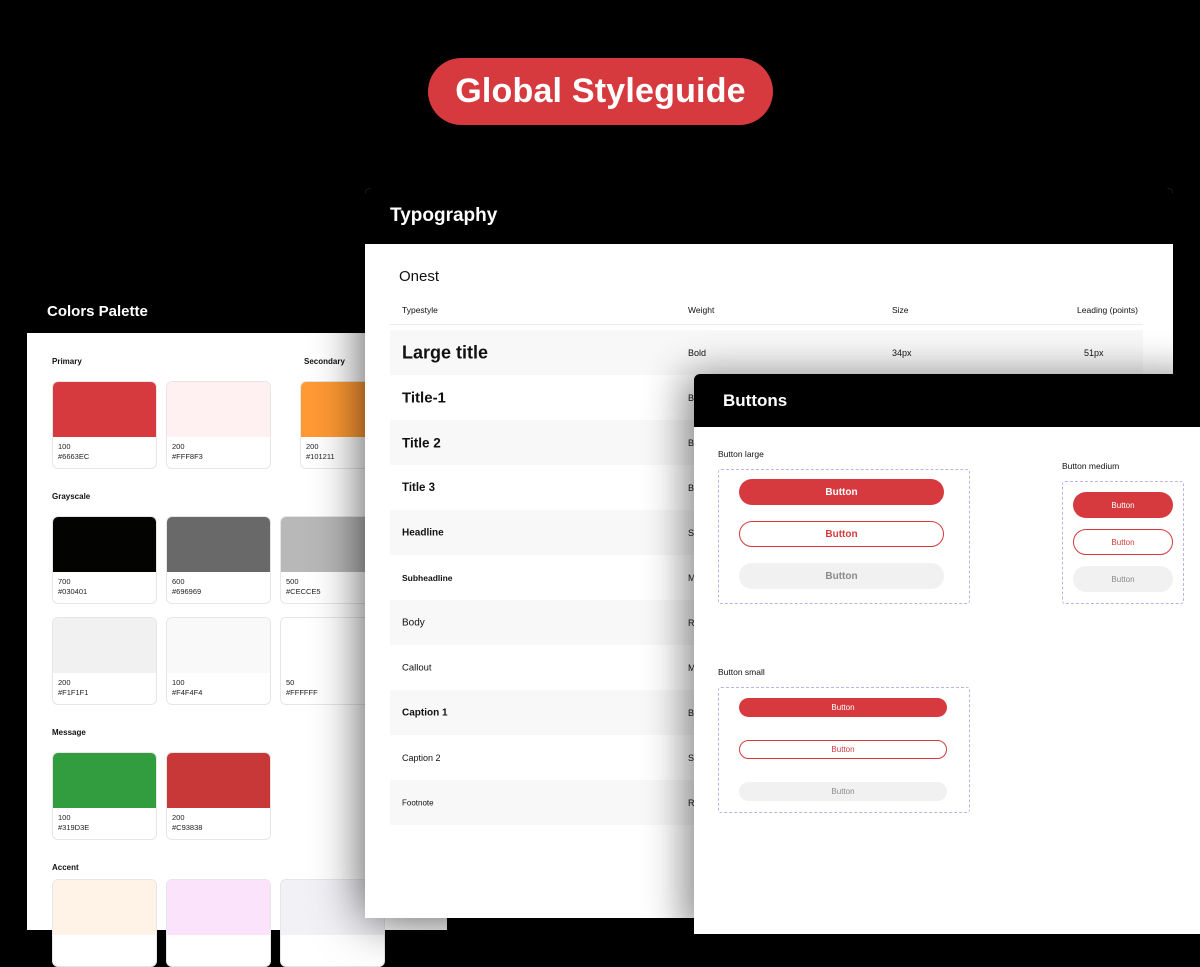 The image size is (1200, 967). What do you see at coordinates (766, 310) in the screenshot?
I see `typography-table-header: Typestyle Weight Size Leading (points)` at bounding box center [766, 310].